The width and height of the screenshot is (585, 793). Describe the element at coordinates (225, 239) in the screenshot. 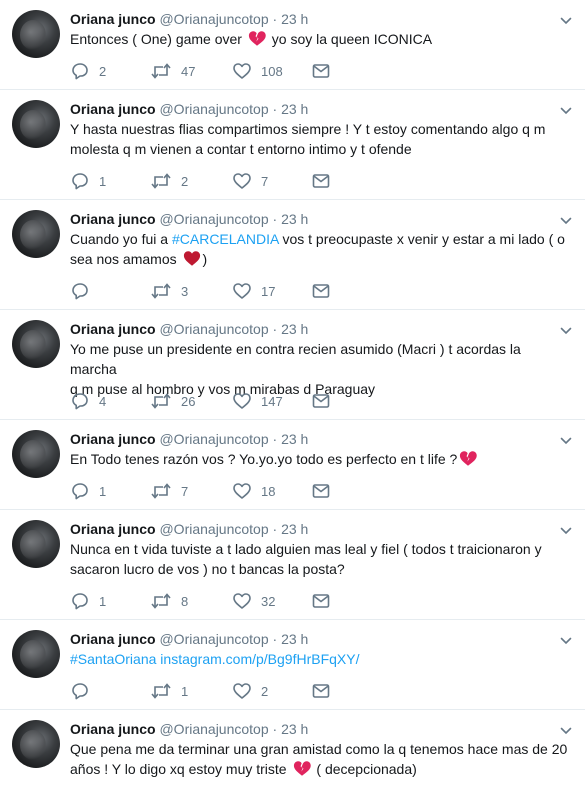

I see `hashtag-link: #CARCELANDIA` at that location.